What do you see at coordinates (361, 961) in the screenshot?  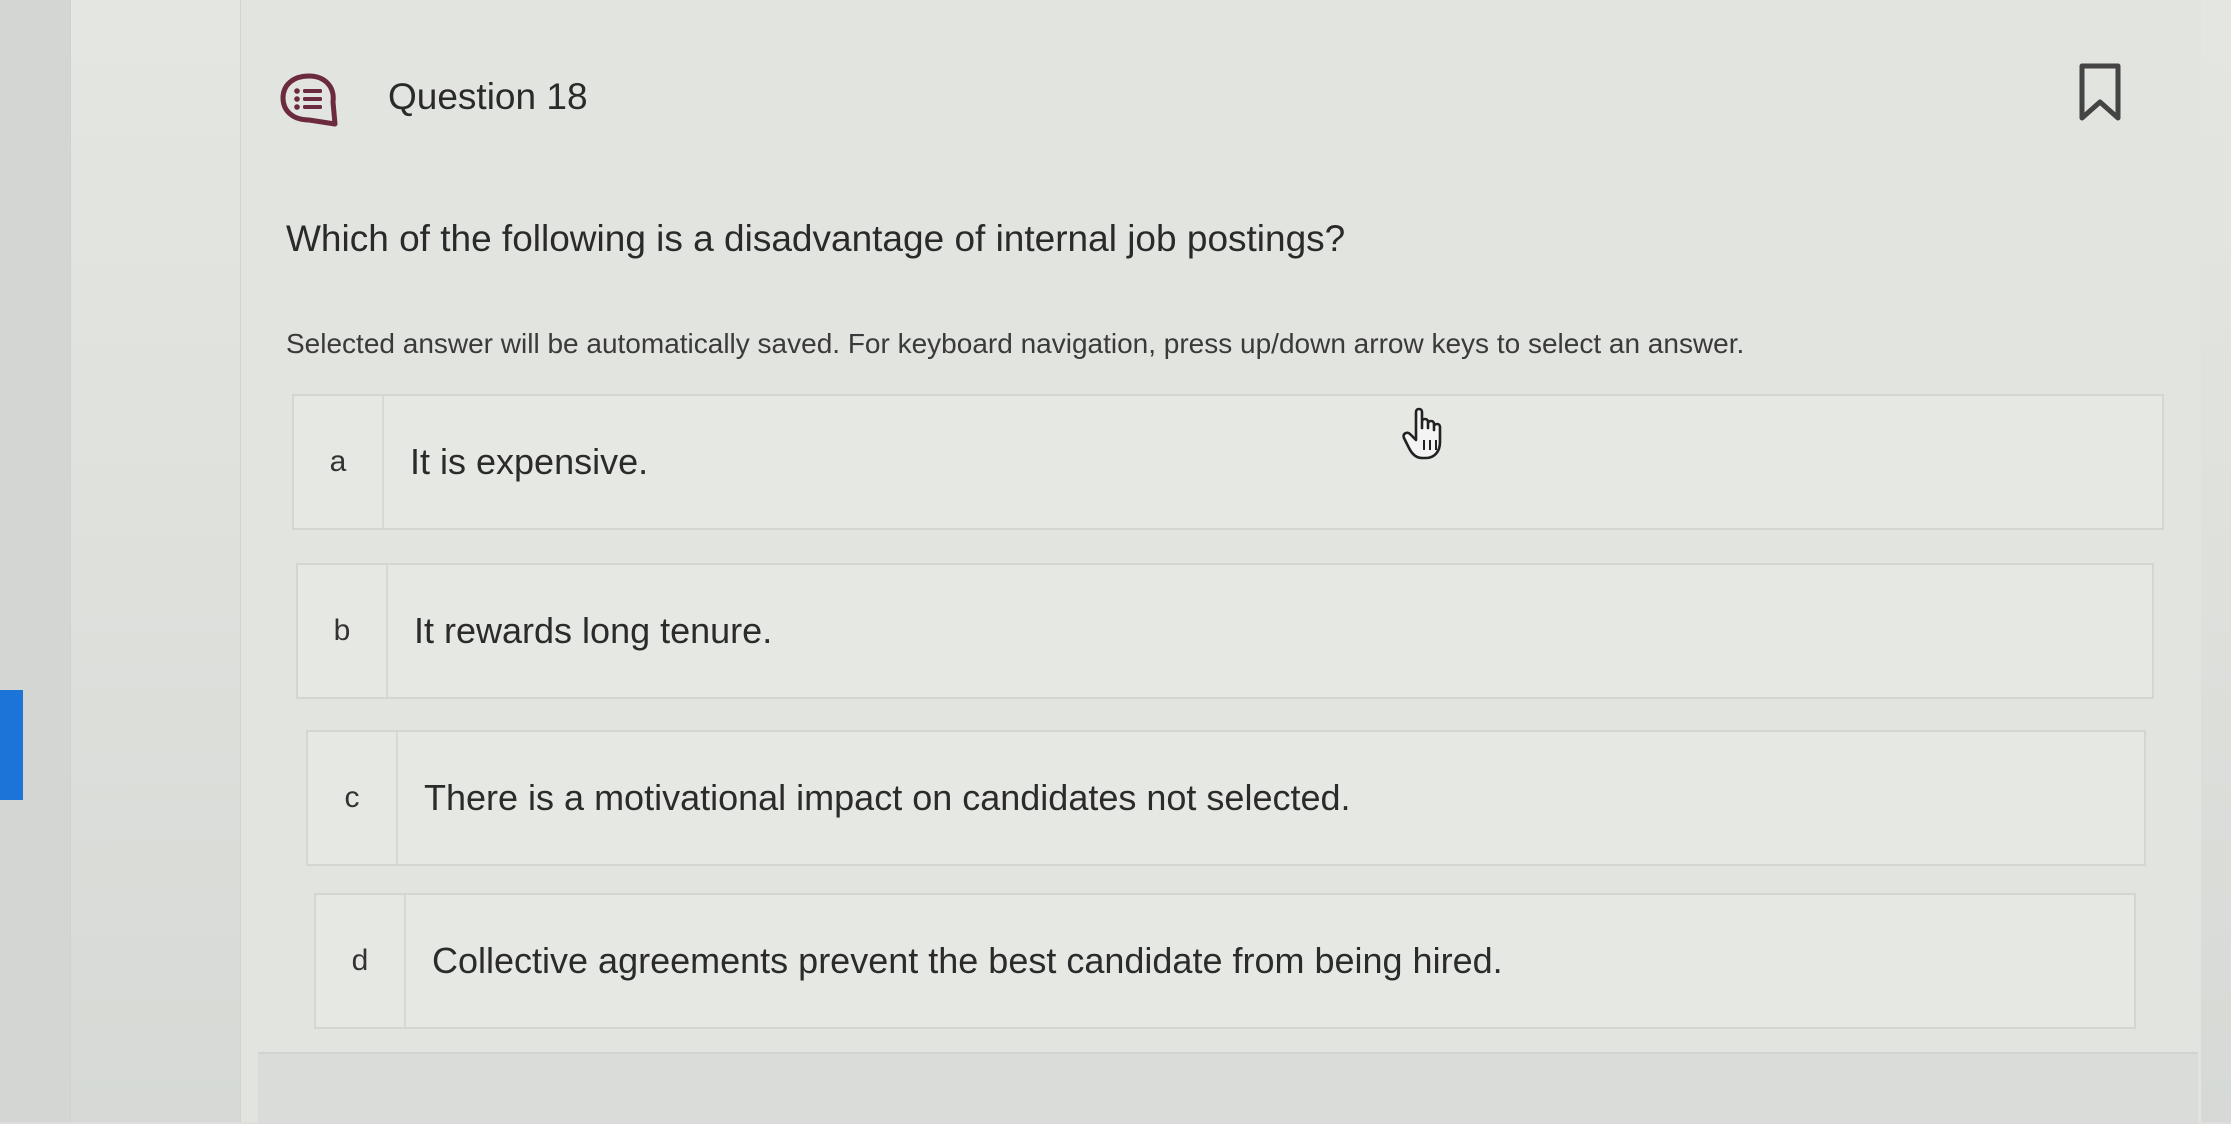 I see `option-letter: d` at bounding box center [361, 961].